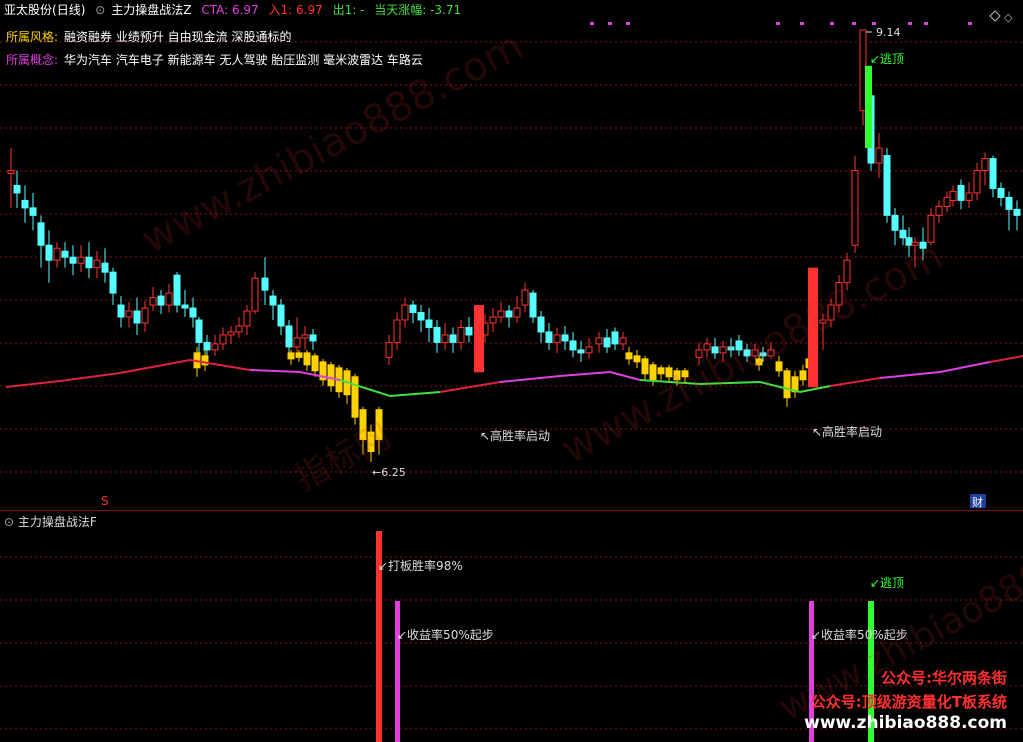  Describe the element at coordinates (888, 32) in the screenshot. I see `high-price-label: 9.14` at that location.